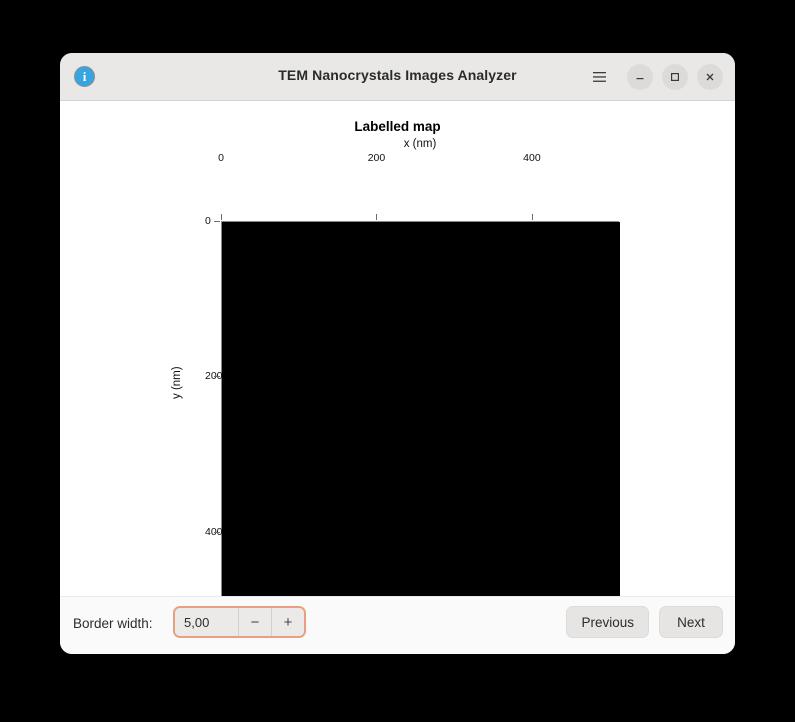 The image size is (795, 722). Describe the element at coordinates (710, 76) in the screenshot. I see `close-button` at that location.